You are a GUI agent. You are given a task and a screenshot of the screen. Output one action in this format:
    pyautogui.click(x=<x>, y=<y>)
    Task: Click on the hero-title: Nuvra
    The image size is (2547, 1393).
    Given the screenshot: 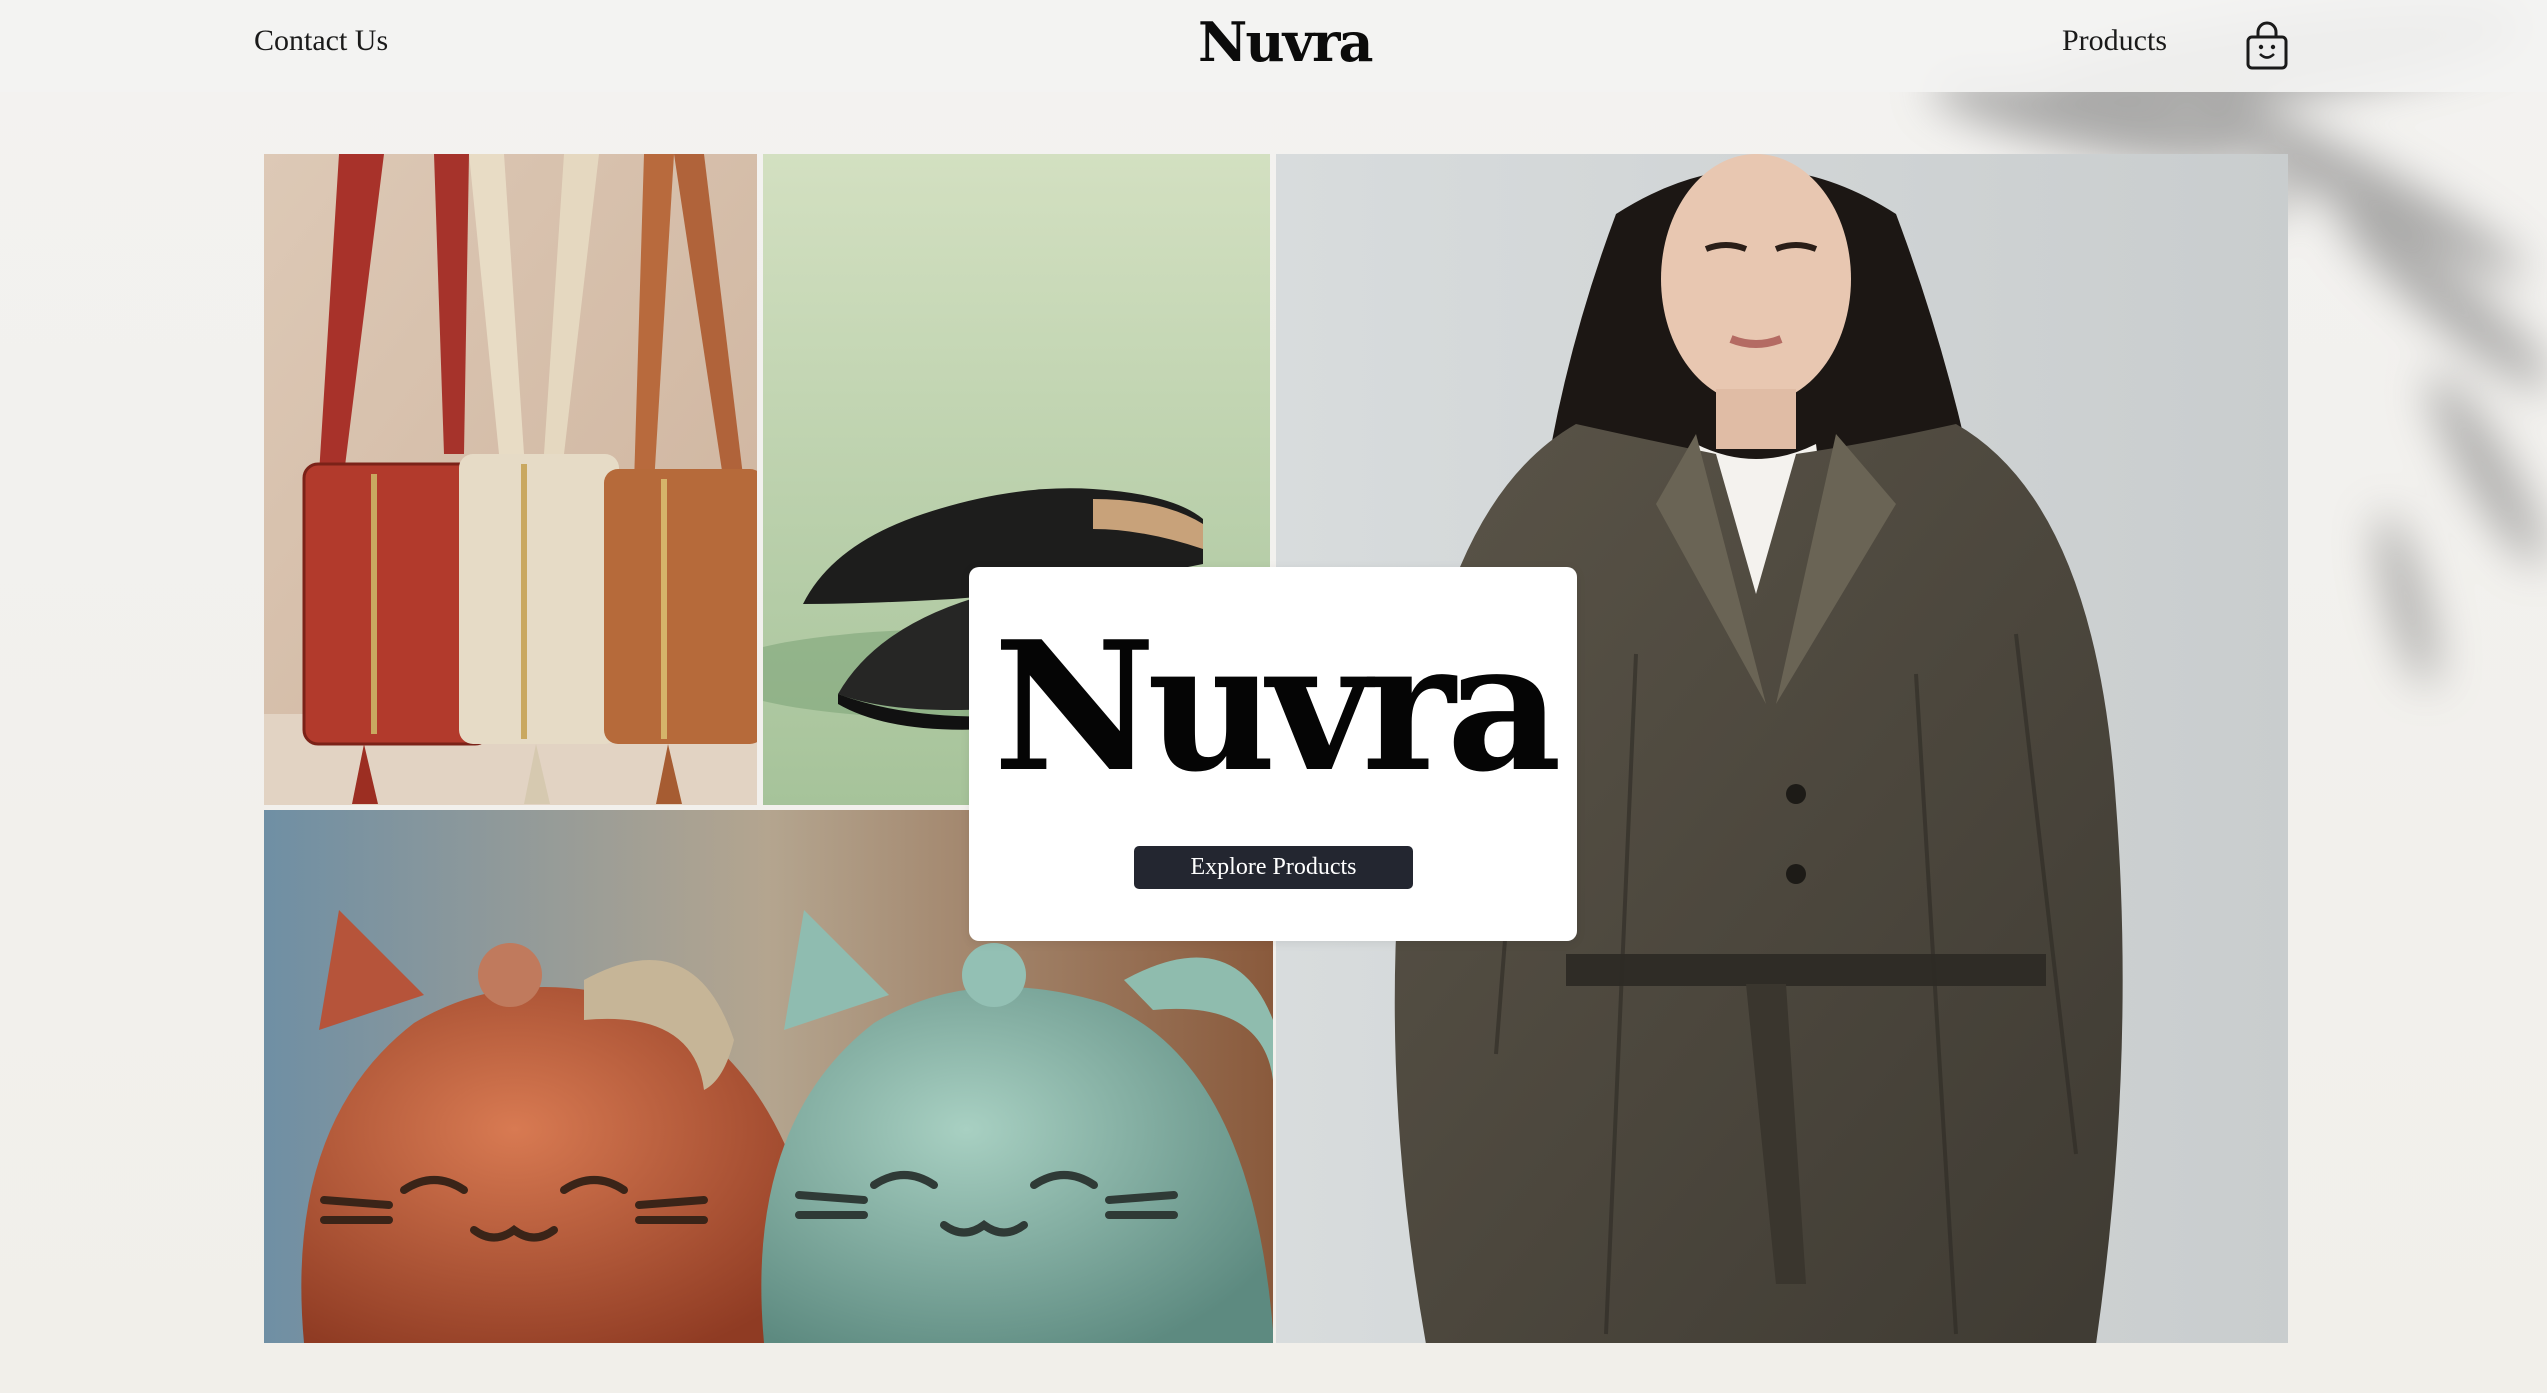 What is the action you would take?
    pyautogui.click(x=1277, y=706)
    